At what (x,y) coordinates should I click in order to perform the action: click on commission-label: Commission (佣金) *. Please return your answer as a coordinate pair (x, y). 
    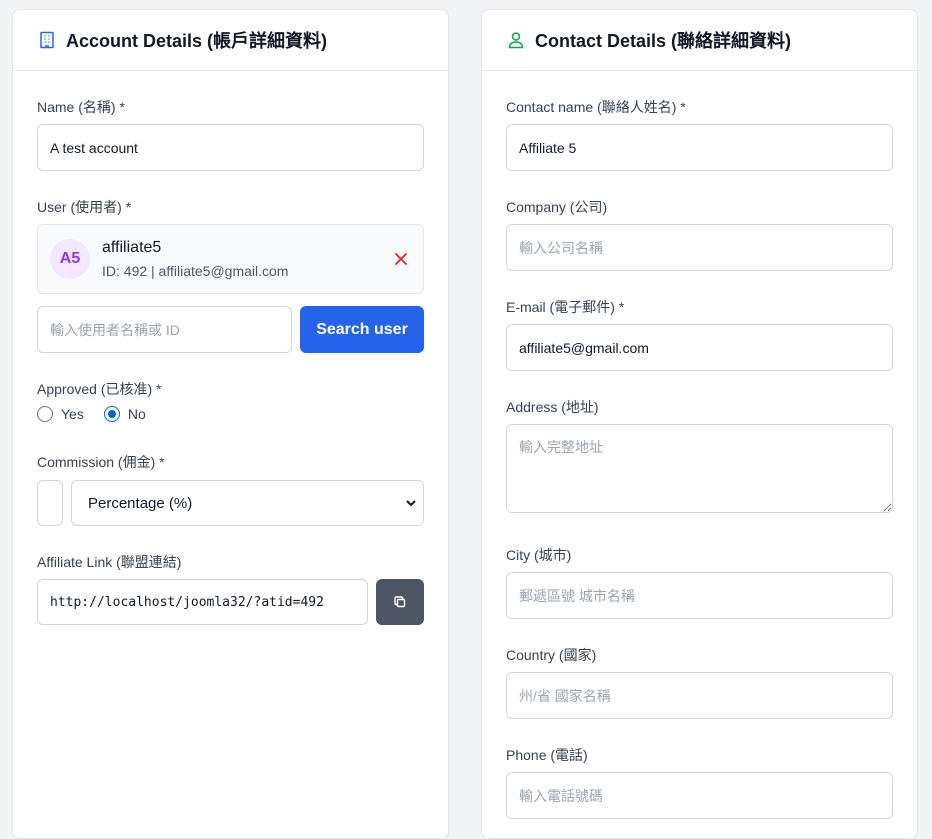
    Looking at the image, I should click on (101, 462).